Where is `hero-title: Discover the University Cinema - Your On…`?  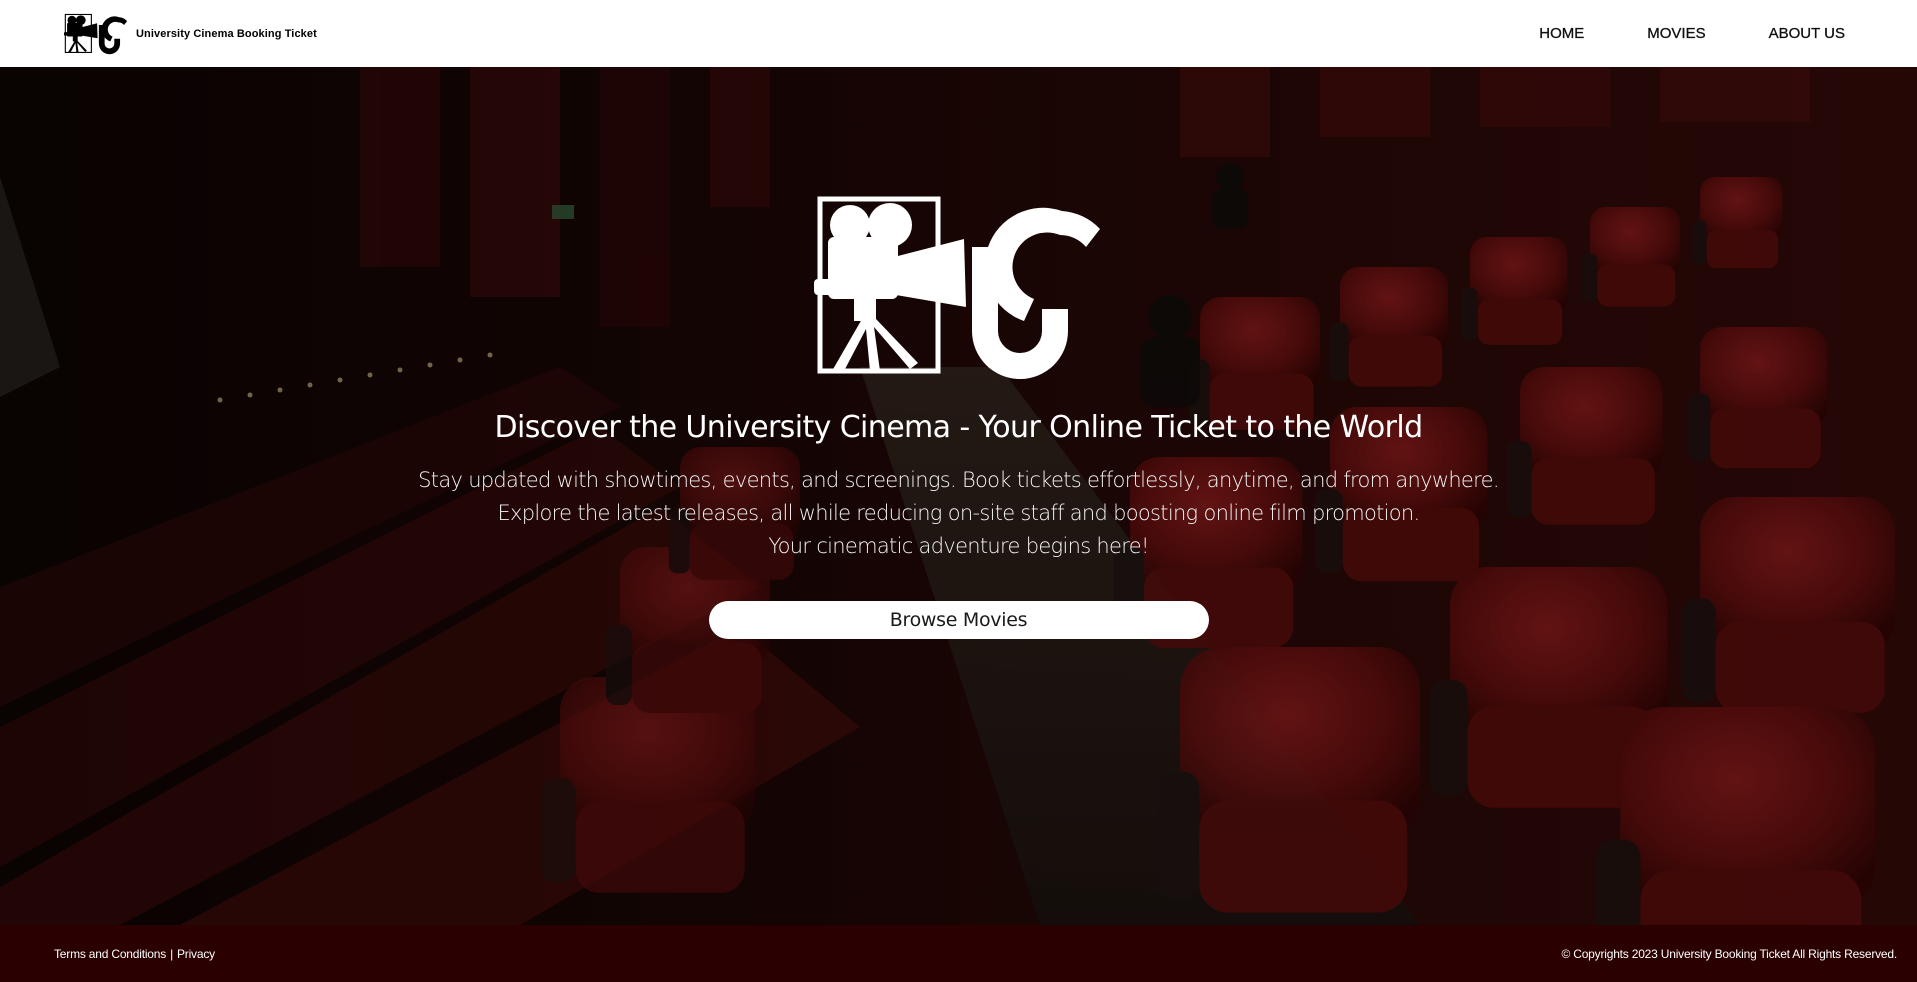 hero-title: Discover the University Cinema - Your On… is located at coordinates (958, 427).